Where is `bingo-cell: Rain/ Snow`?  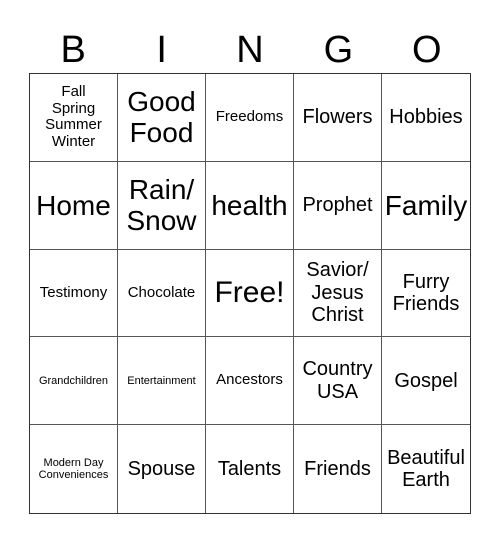
bingo-cell: Rain/ Snow is located at coordinates (162, 205).